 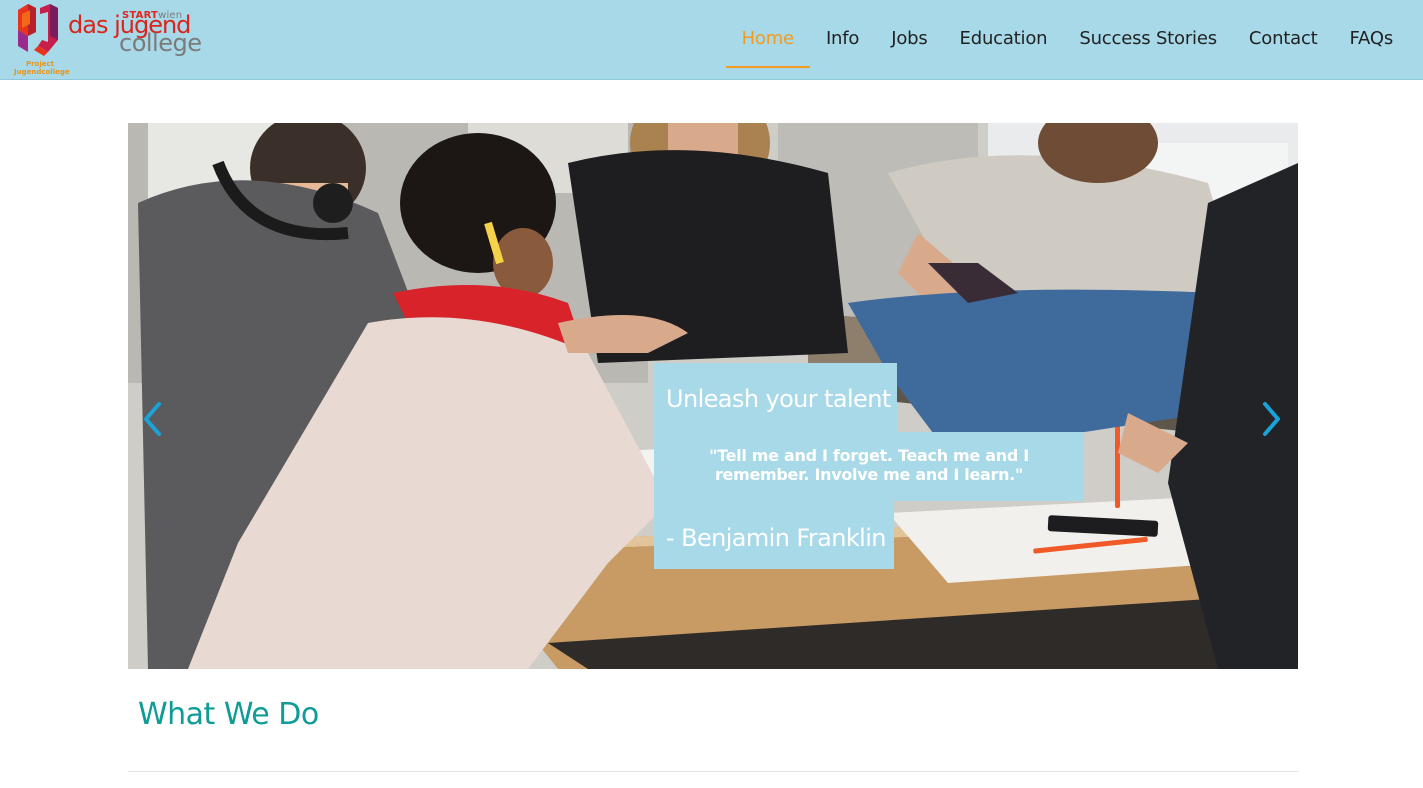 I want to click on section-divider, so click(x=713, y=771).